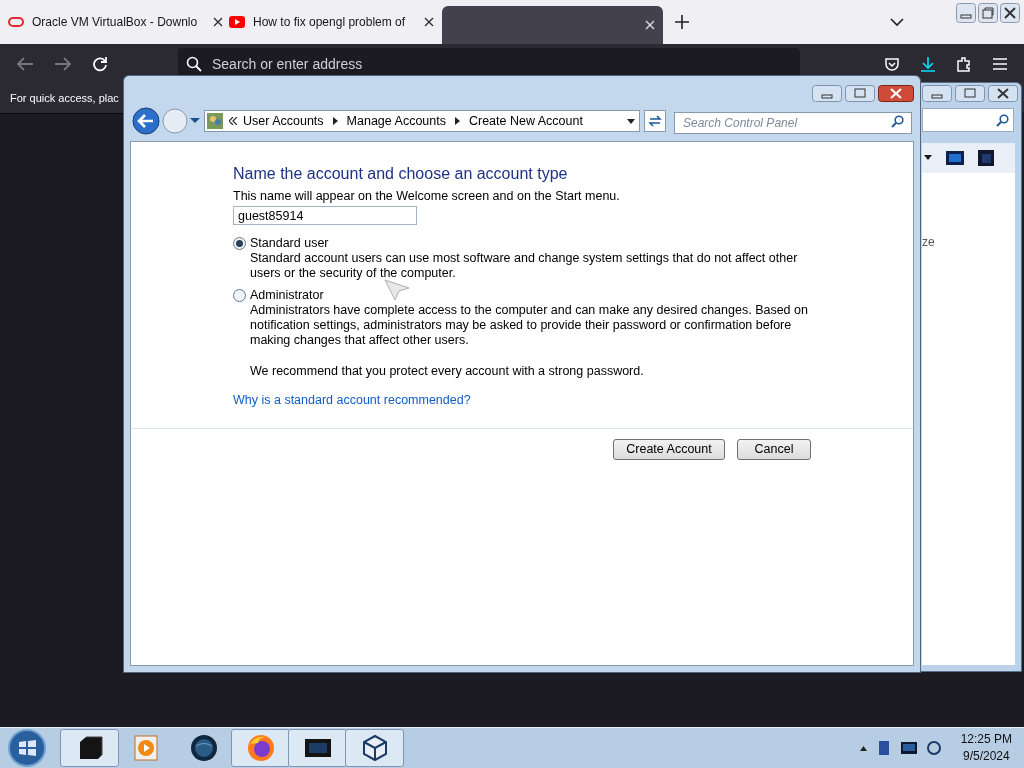  What do you see at coordinates (525, 121) in the screenshot?
I see `breadcrumb-item: Create New Account` at bounding box center [525, 121].